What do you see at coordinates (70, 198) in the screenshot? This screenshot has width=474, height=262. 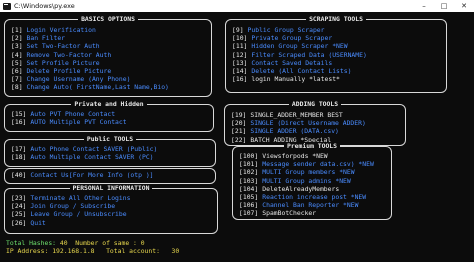 I see `menu-item: [23] Terminate All Other Logins` at bounding box center [70, 198].